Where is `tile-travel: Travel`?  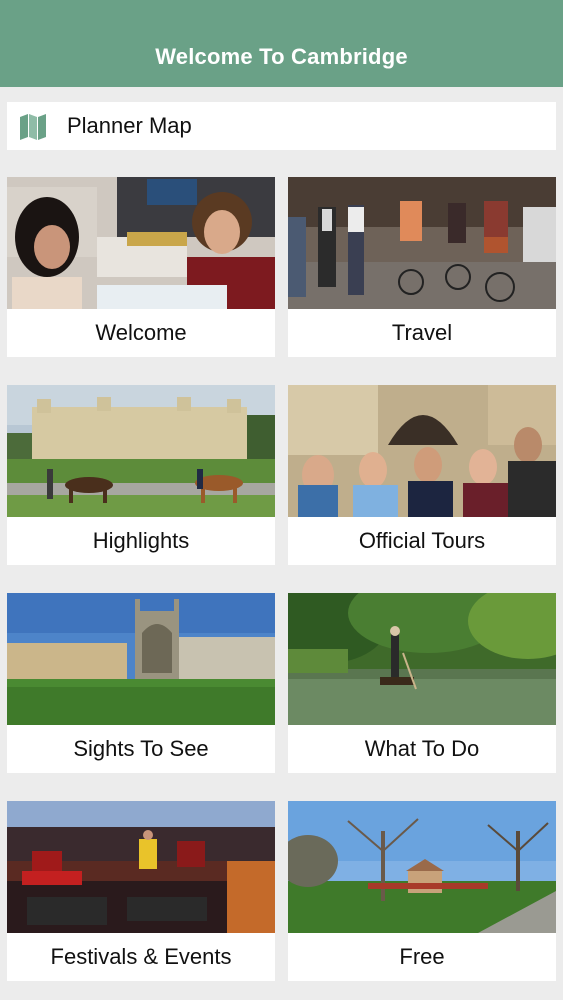 tile-travel: Travel is located at coordinates (422, 267).